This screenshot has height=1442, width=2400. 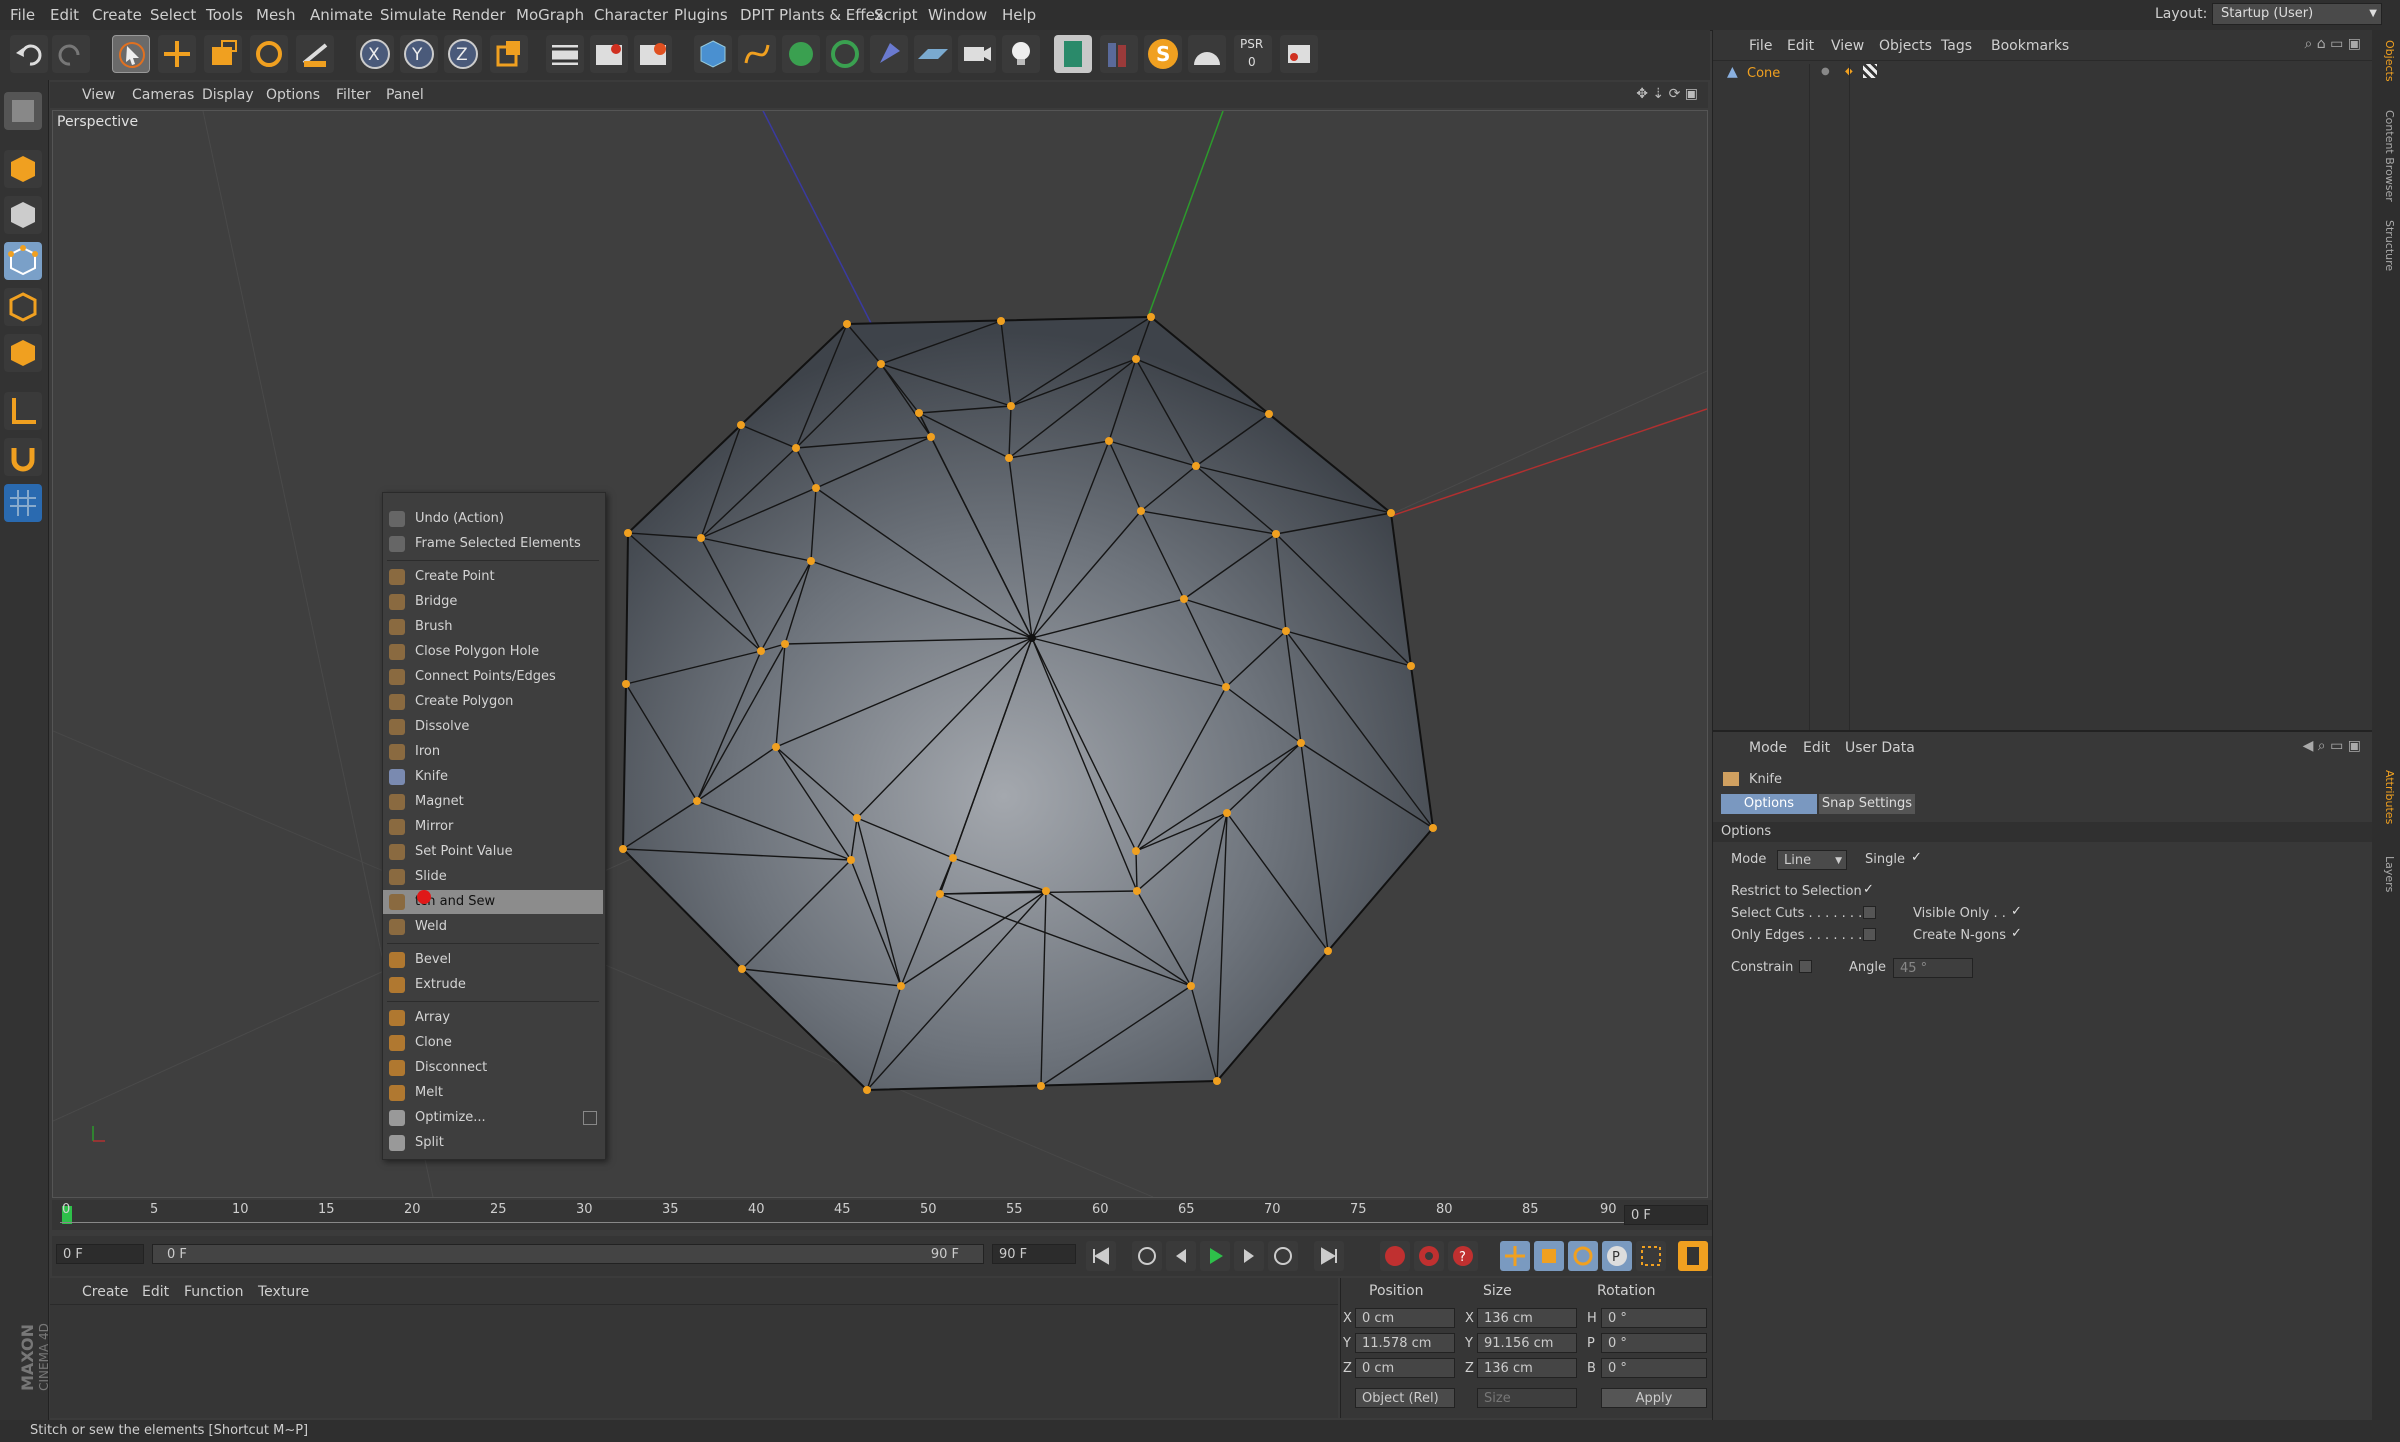 I want to click on visibility-dots-icon: ●, so click(x=1825, y=71).